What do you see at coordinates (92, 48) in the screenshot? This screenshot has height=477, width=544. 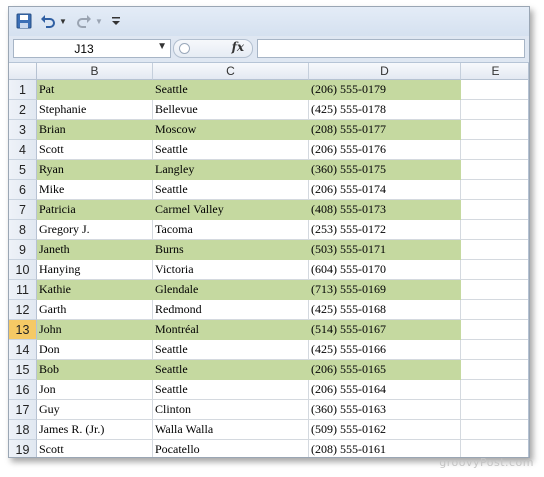 I see `name-box: J13 ▼` at bounding box center [92, 48].